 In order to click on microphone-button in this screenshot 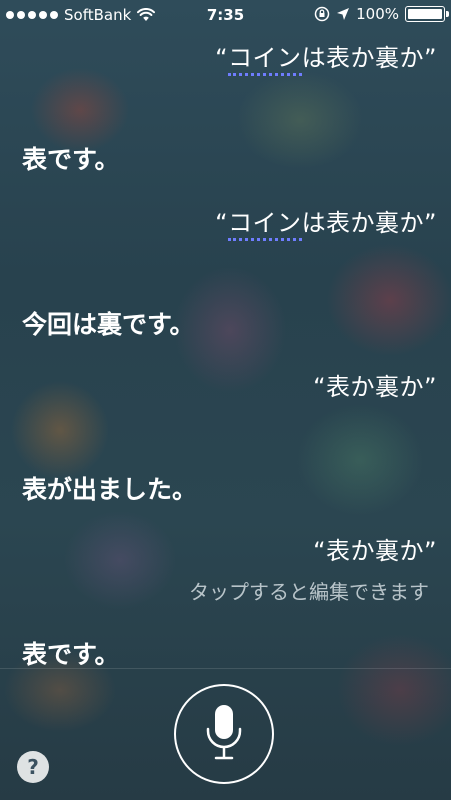, I will do `click(224, 734)`.